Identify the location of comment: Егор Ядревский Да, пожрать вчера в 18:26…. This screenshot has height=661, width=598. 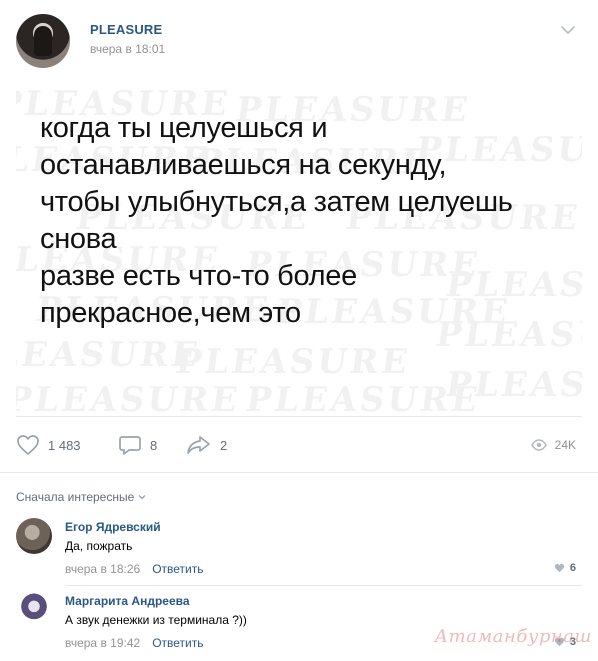
(299, 552).